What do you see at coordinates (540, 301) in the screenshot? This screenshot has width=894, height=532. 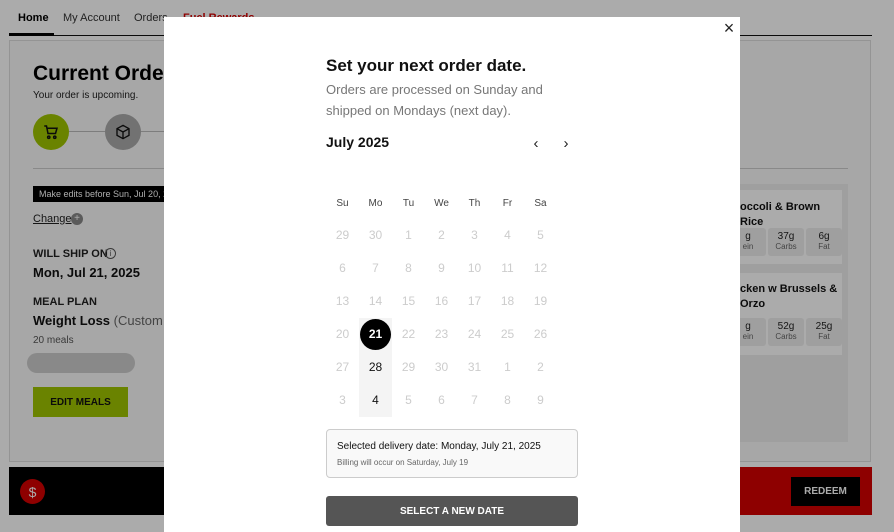 I see `calendar-day: 19` at bounding box center [540, 301].